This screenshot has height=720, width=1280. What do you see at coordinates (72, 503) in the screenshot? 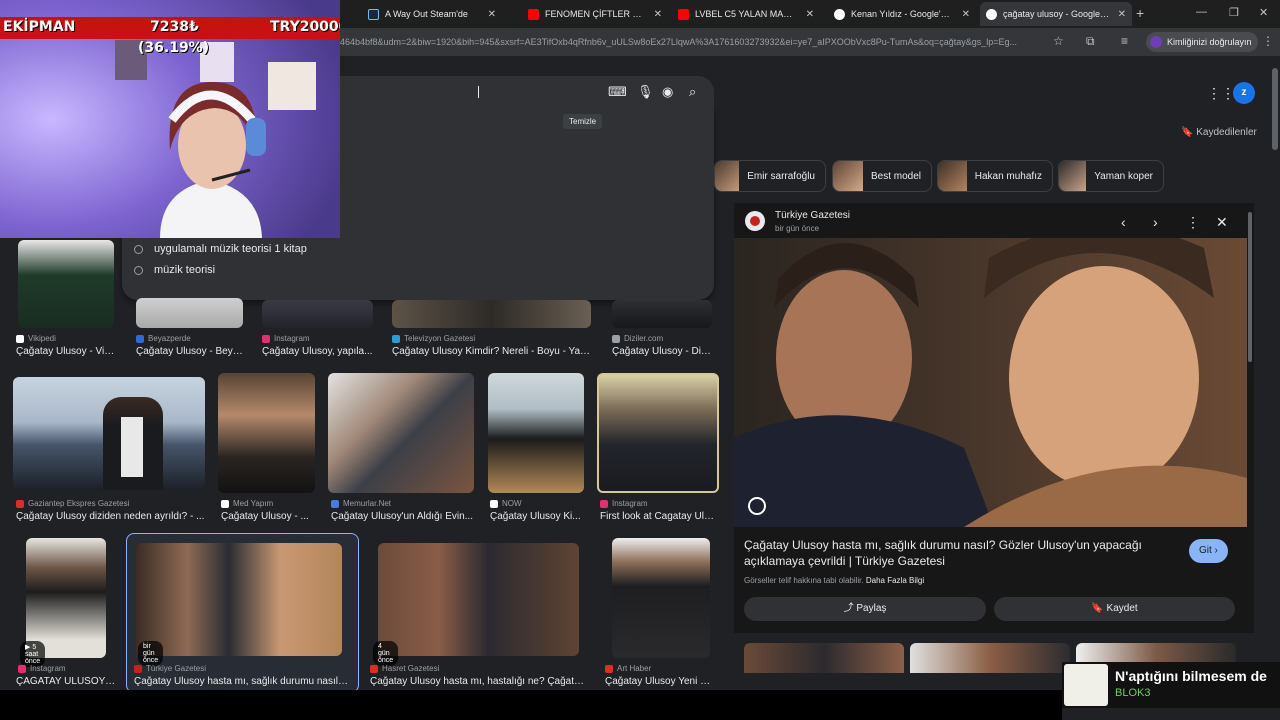
I see `result-source: Gaziantep Ekspres Gazetesi` at bounding box center [72, 503].